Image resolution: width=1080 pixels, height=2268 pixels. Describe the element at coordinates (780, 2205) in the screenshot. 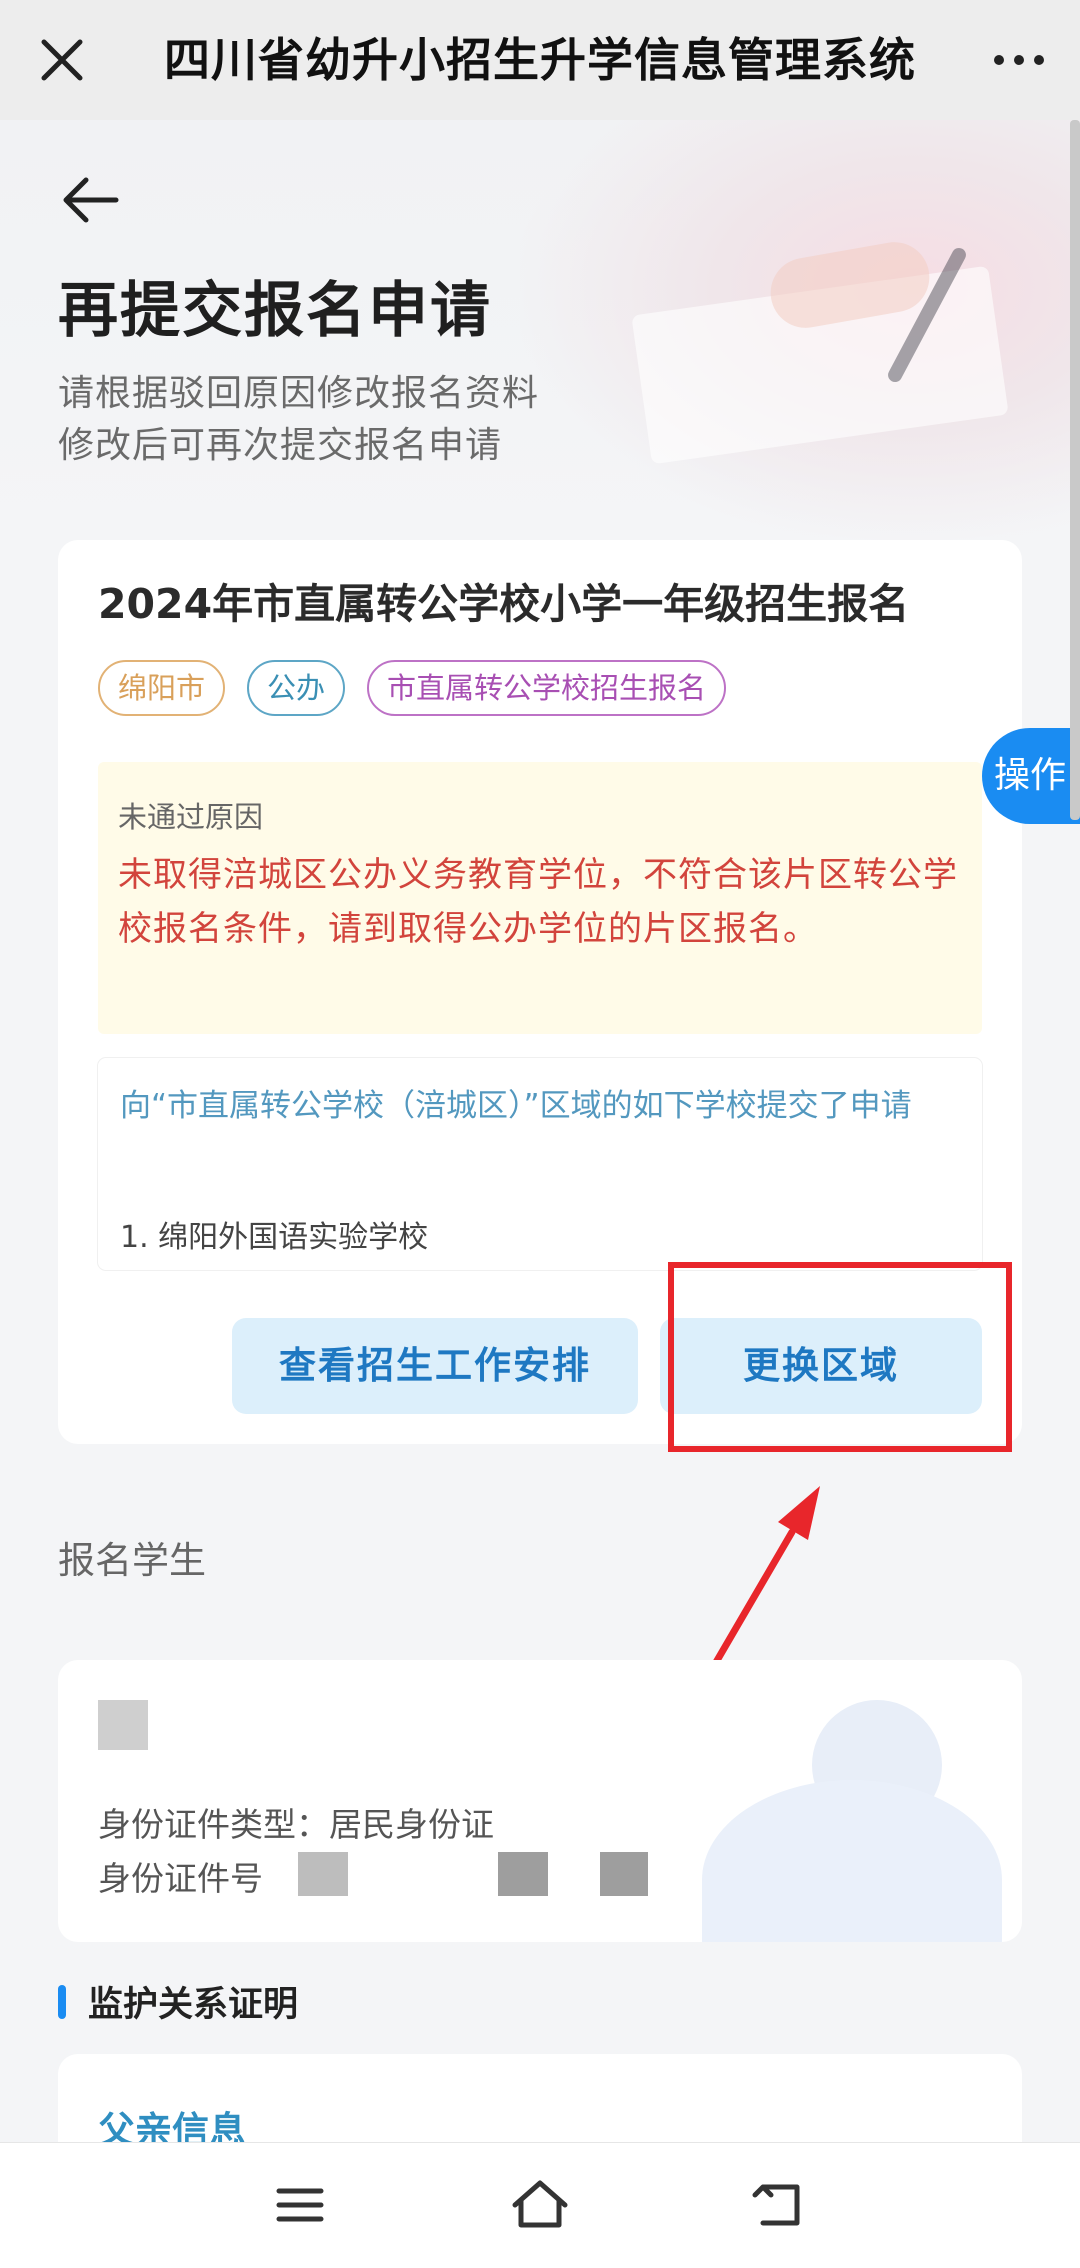

I see `back-nav-icon` at that location.